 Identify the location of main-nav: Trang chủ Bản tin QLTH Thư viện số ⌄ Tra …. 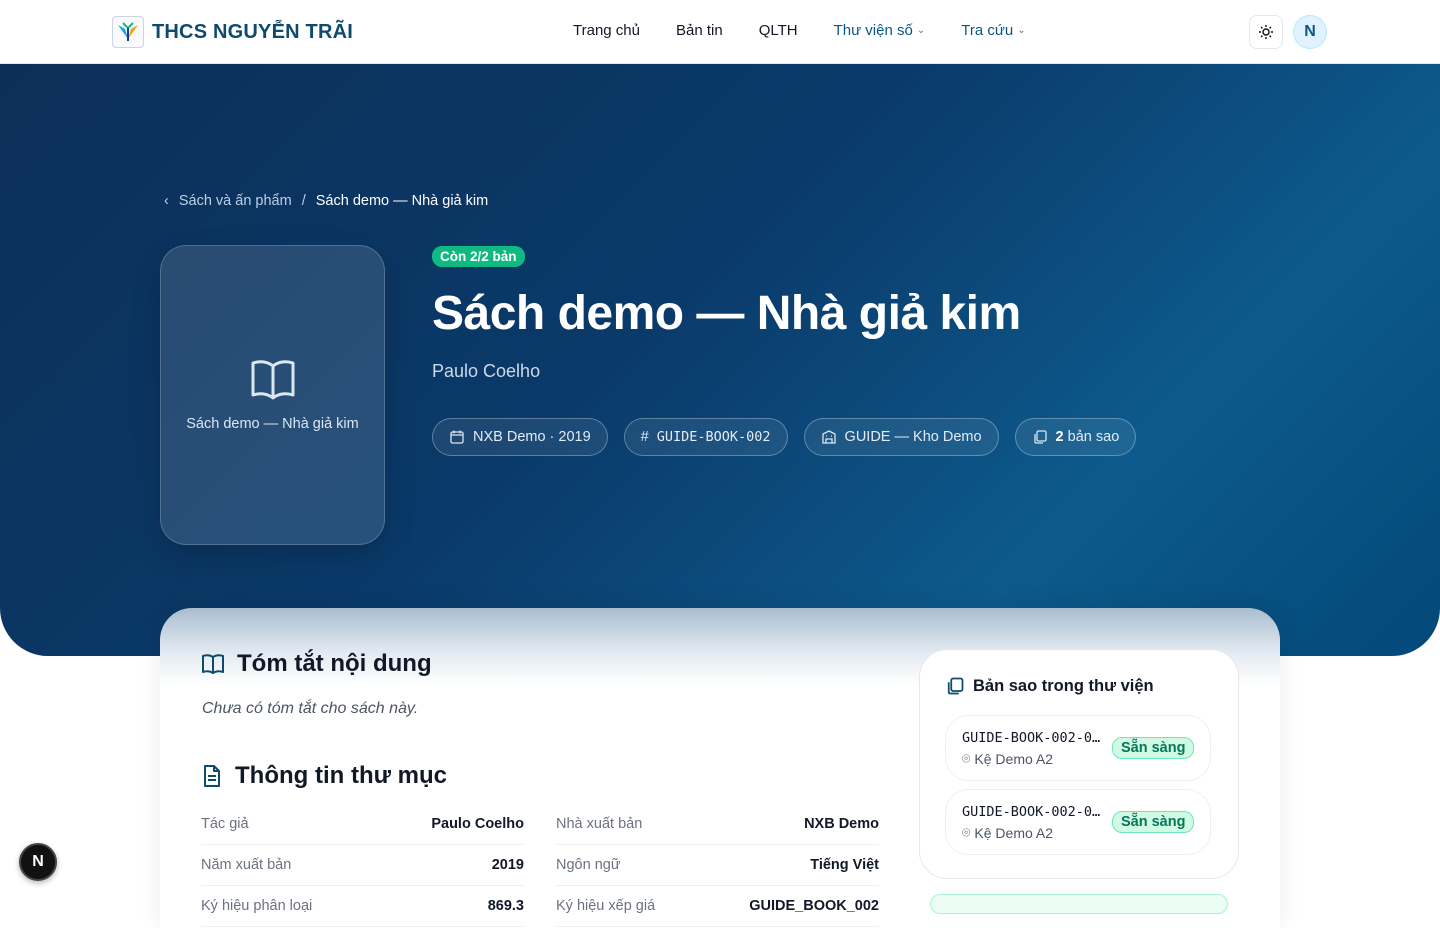
(799, 30).